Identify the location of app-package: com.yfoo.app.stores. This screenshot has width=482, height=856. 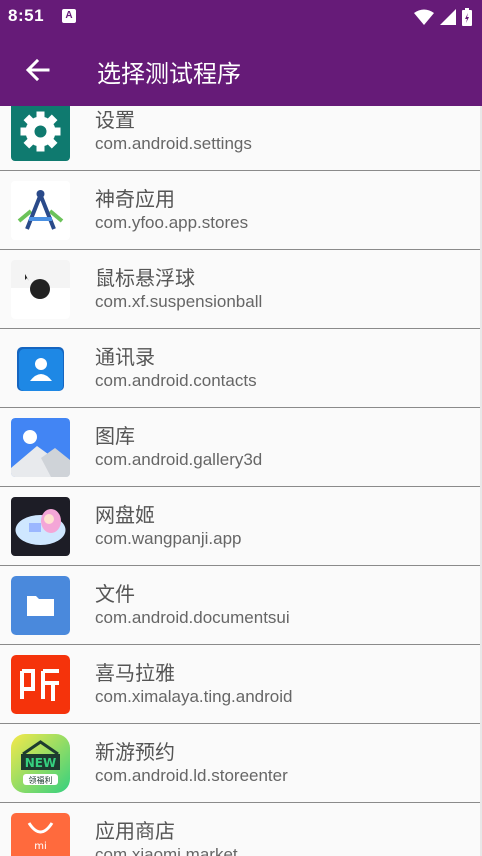
(172, 222).